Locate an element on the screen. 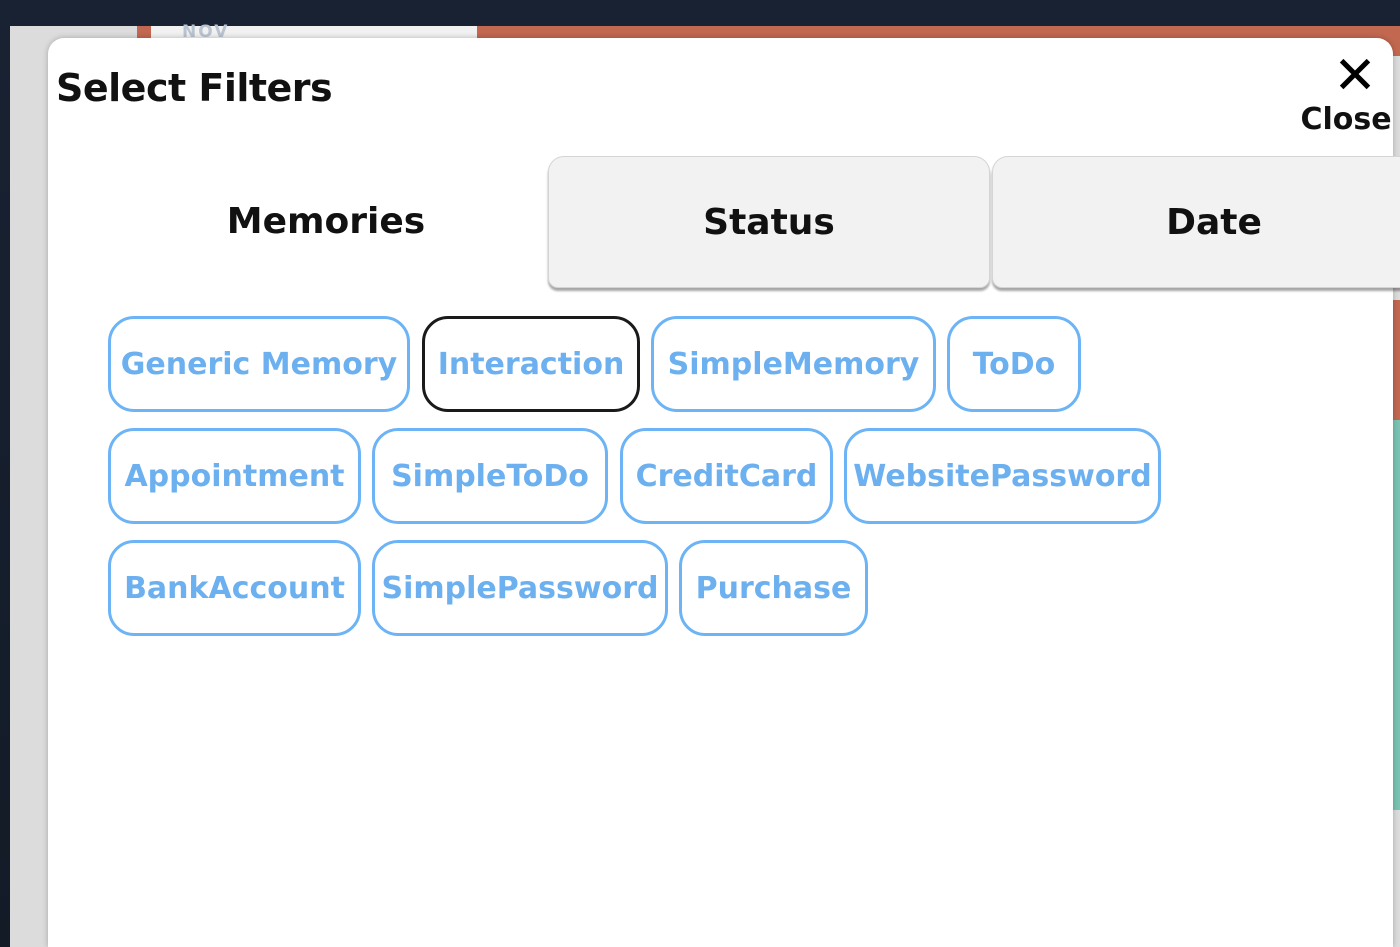 The width and height of the screenshot is (1400, 947). tab-date: Date is located at coordinates (1196, 222).